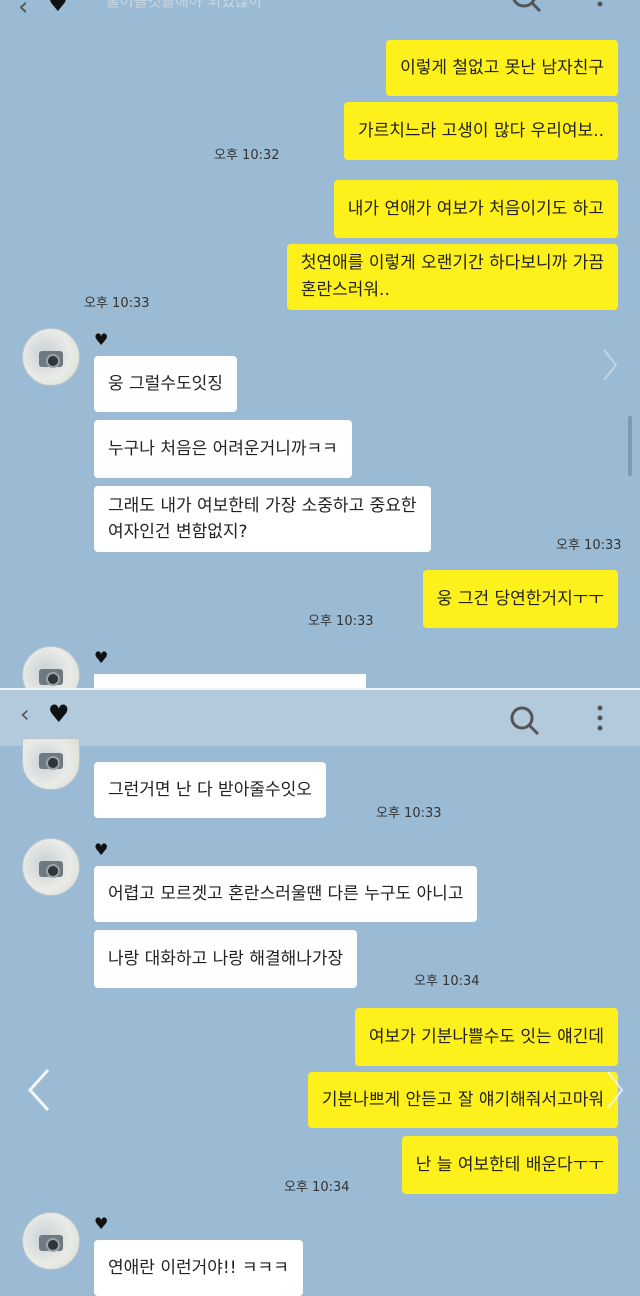  I want to click on received-message: 웅 그럴수도잇징, so click(165, 384).